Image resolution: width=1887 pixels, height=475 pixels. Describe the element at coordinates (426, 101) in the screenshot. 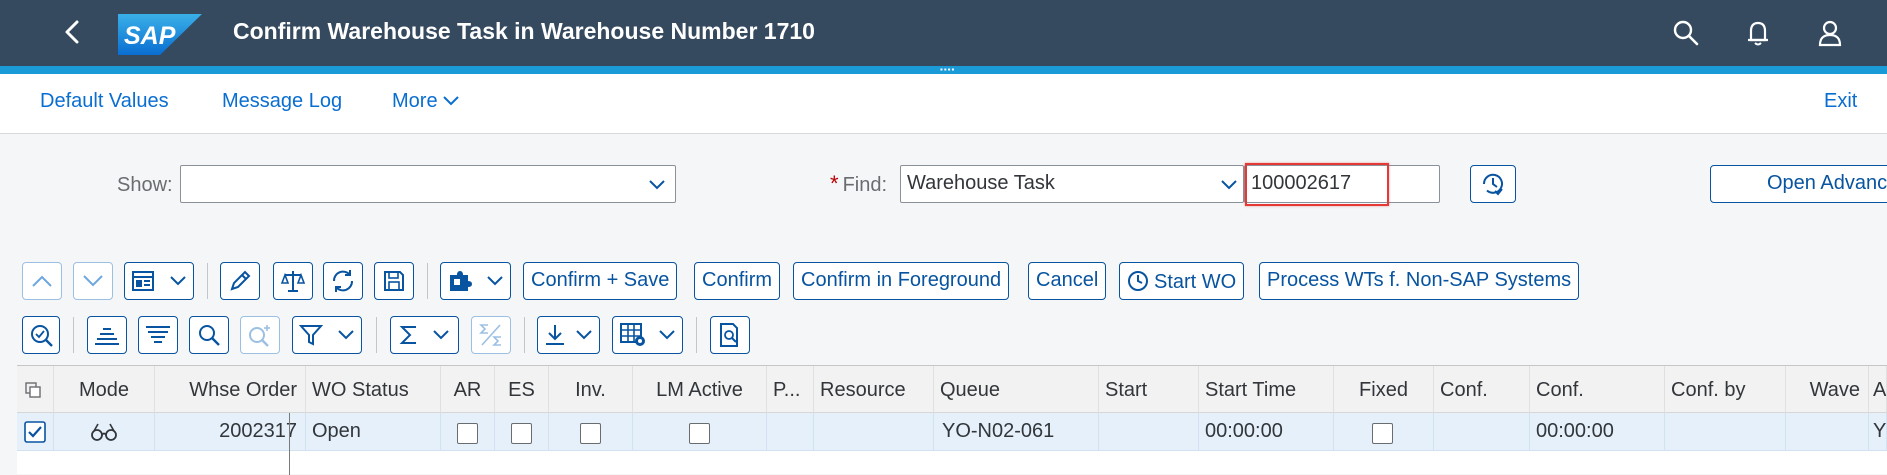

I see `menu-more: More` at that location.